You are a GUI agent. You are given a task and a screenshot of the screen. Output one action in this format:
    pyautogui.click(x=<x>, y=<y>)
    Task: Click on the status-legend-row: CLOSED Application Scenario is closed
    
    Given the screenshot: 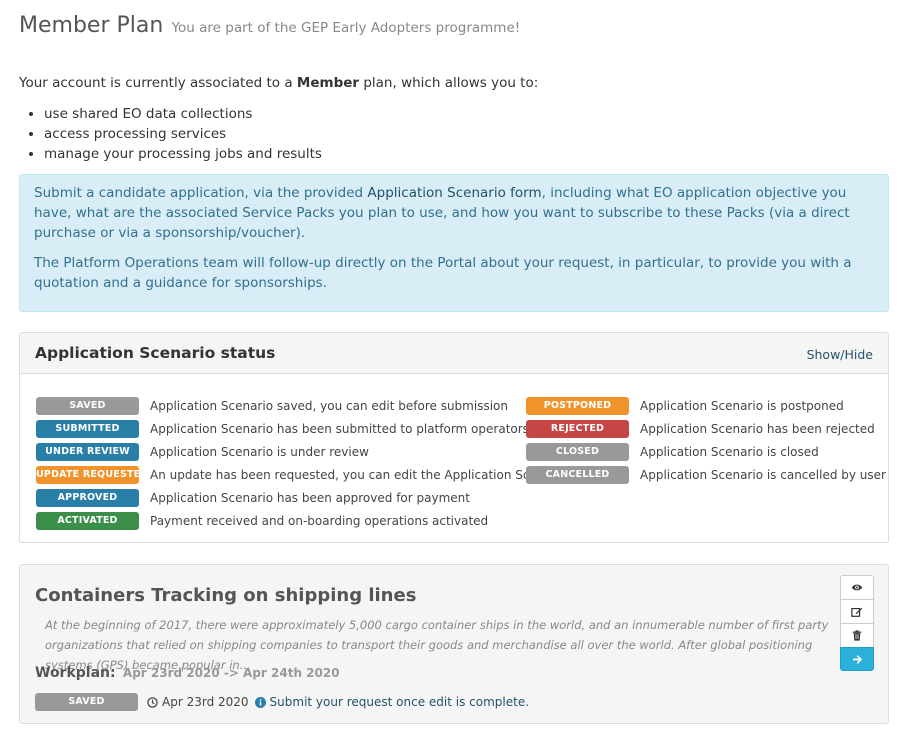 What is the action you would take?
    pyautogui.click(x=706, y=451)
    